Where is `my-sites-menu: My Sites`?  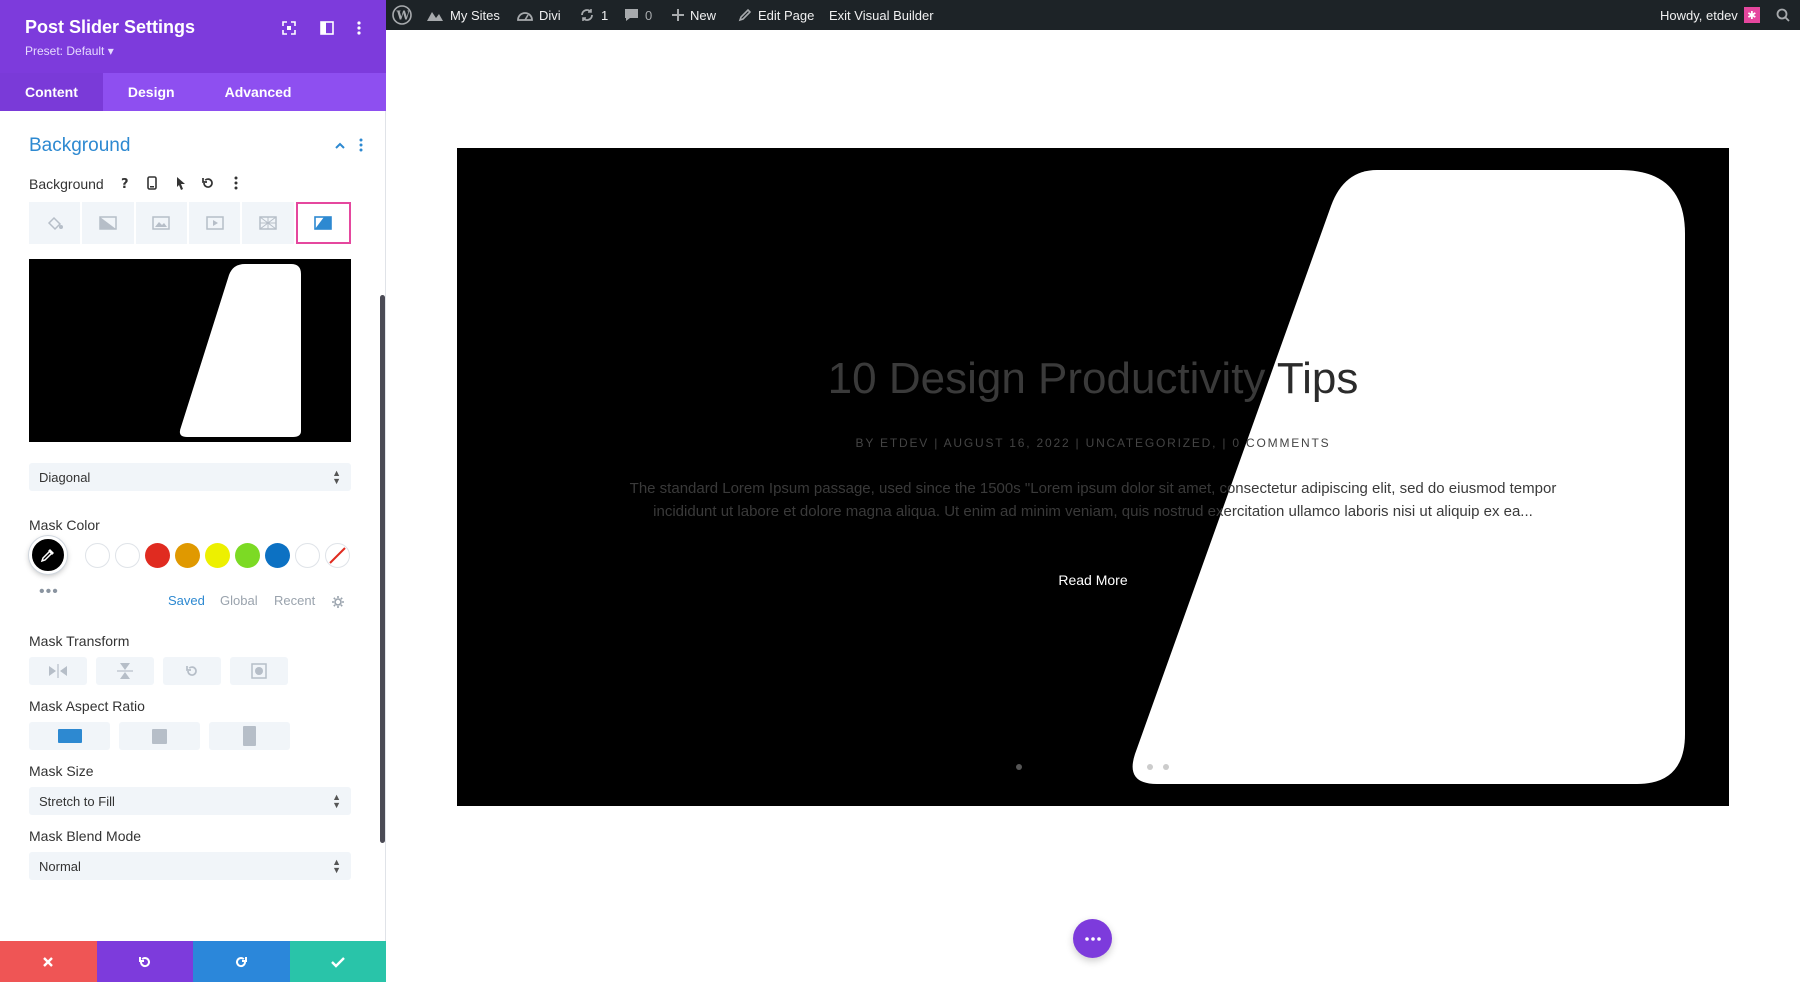
my-sites-menu: My Sites is located at coordinates (463, 15).